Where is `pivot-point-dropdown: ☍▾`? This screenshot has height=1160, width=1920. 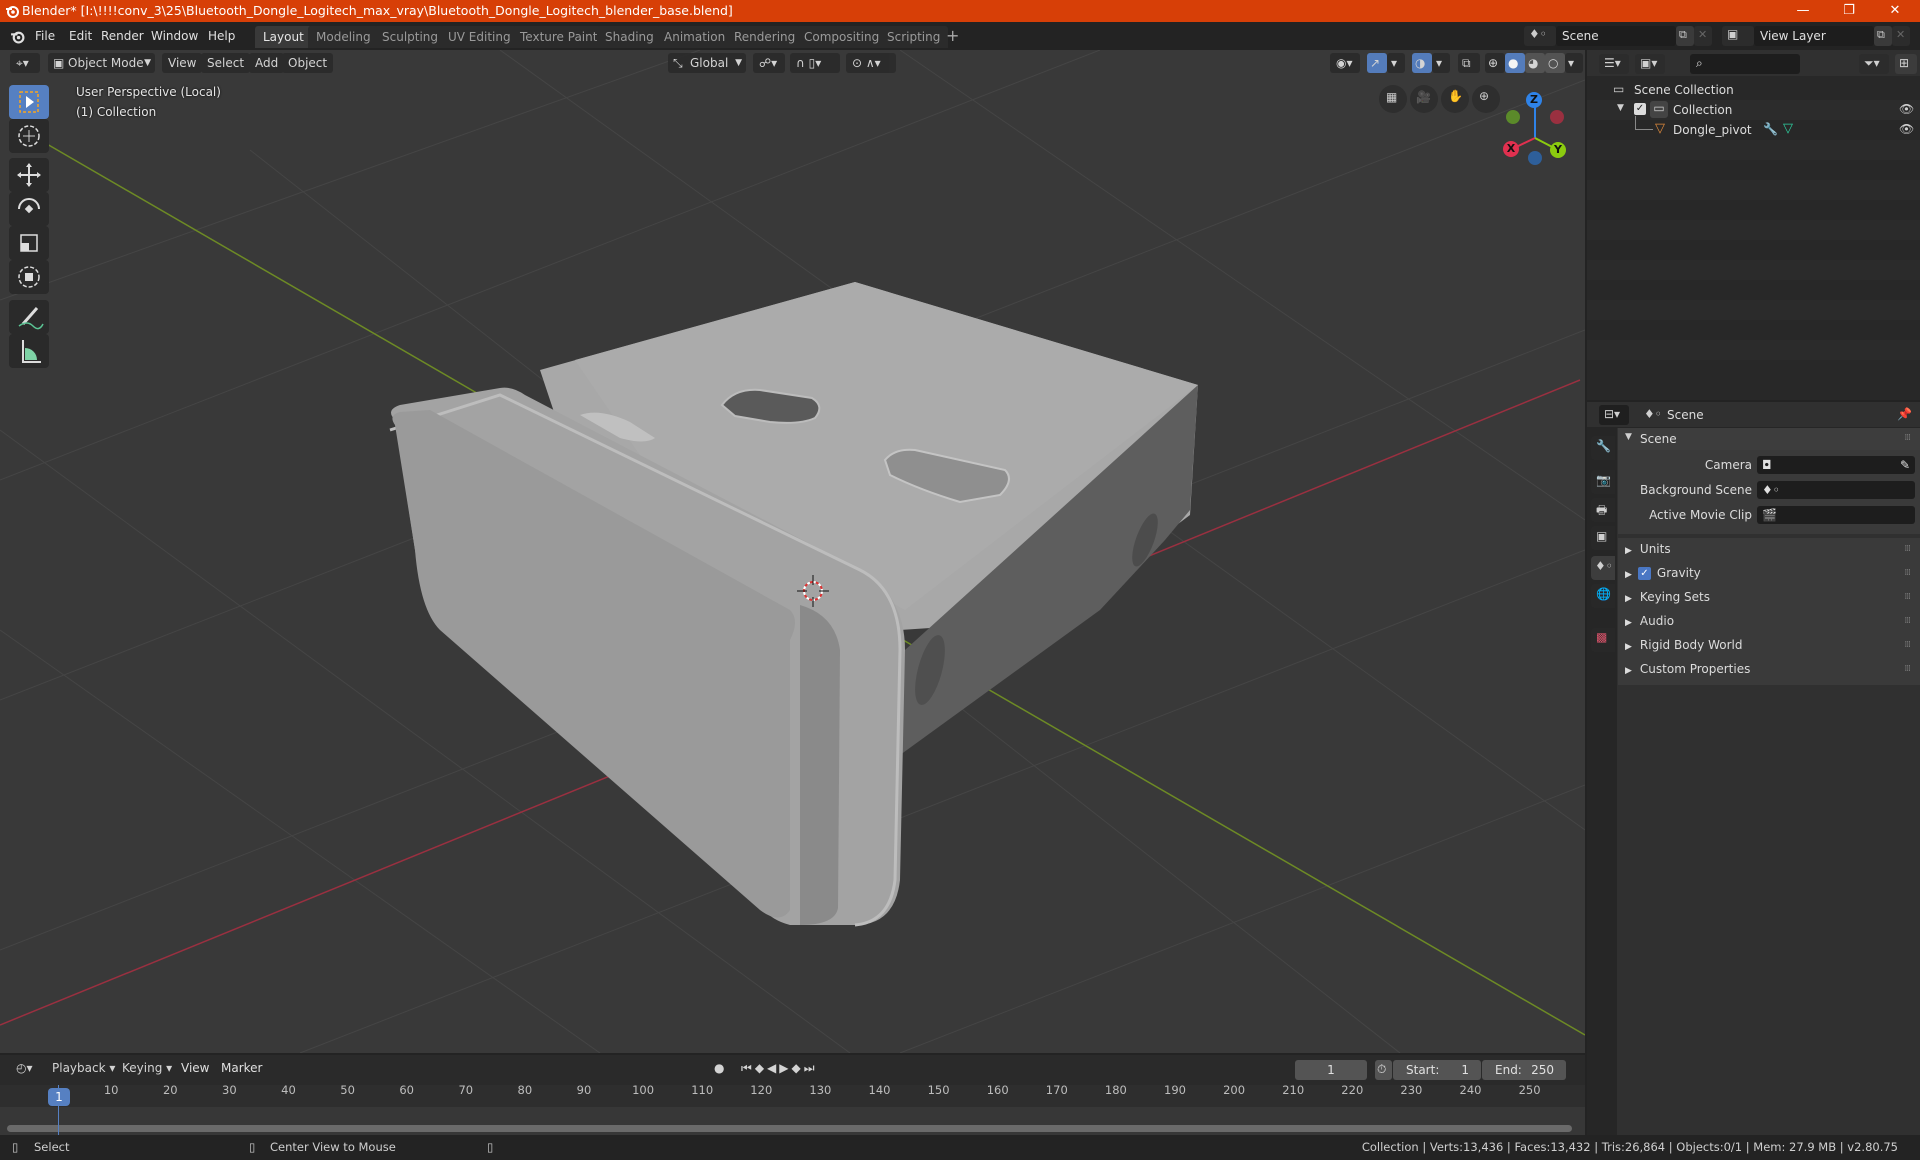
pivot-point-dropdown: ☍▾ is located at coordinates (769, 63).